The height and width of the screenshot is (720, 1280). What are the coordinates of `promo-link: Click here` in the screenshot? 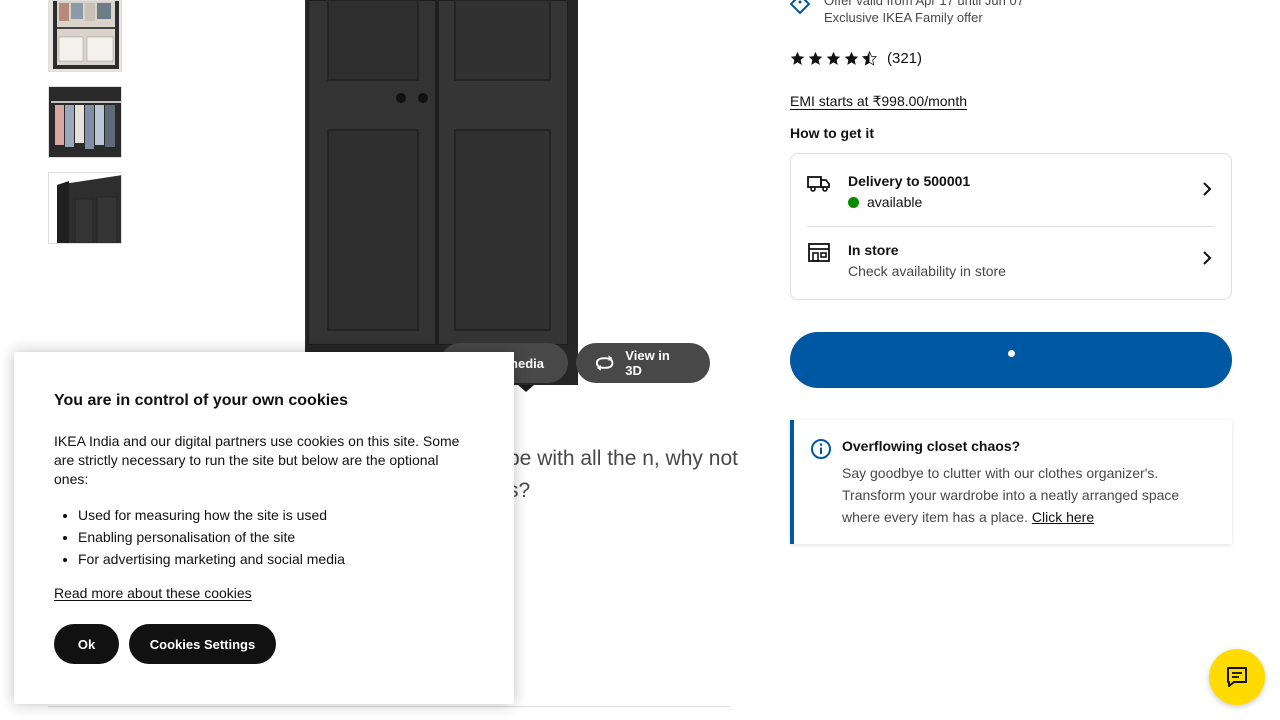 It's located at (1063, 517).